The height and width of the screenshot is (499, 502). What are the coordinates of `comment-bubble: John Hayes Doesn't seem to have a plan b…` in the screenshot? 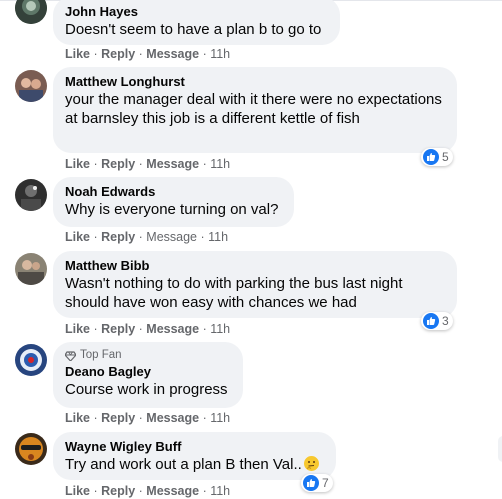 It's located at (196, 22).